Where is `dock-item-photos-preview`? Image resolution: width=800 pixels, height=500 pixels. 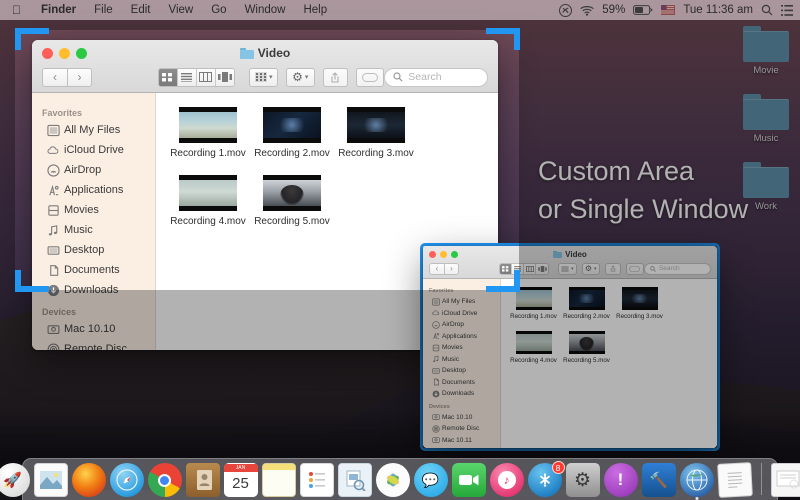 dock-item-photos-preview is located at coordinates (50, 480).